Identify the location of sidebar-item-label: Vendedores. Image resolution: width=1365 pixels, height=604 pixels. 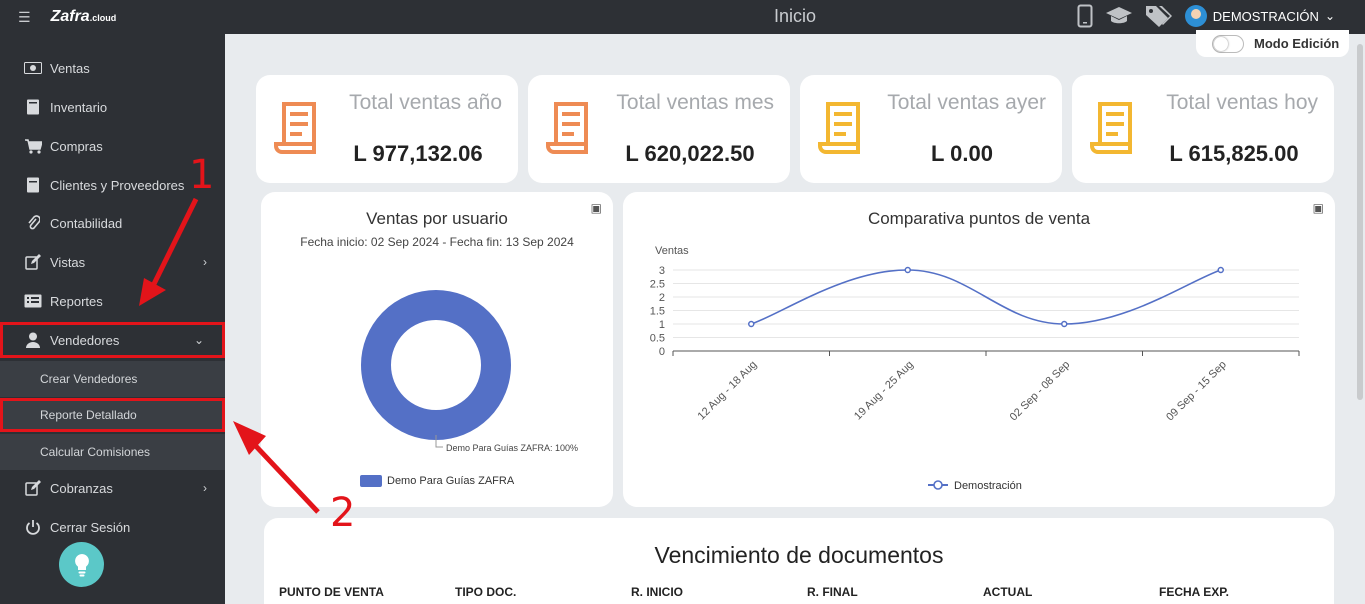
(85, 340).